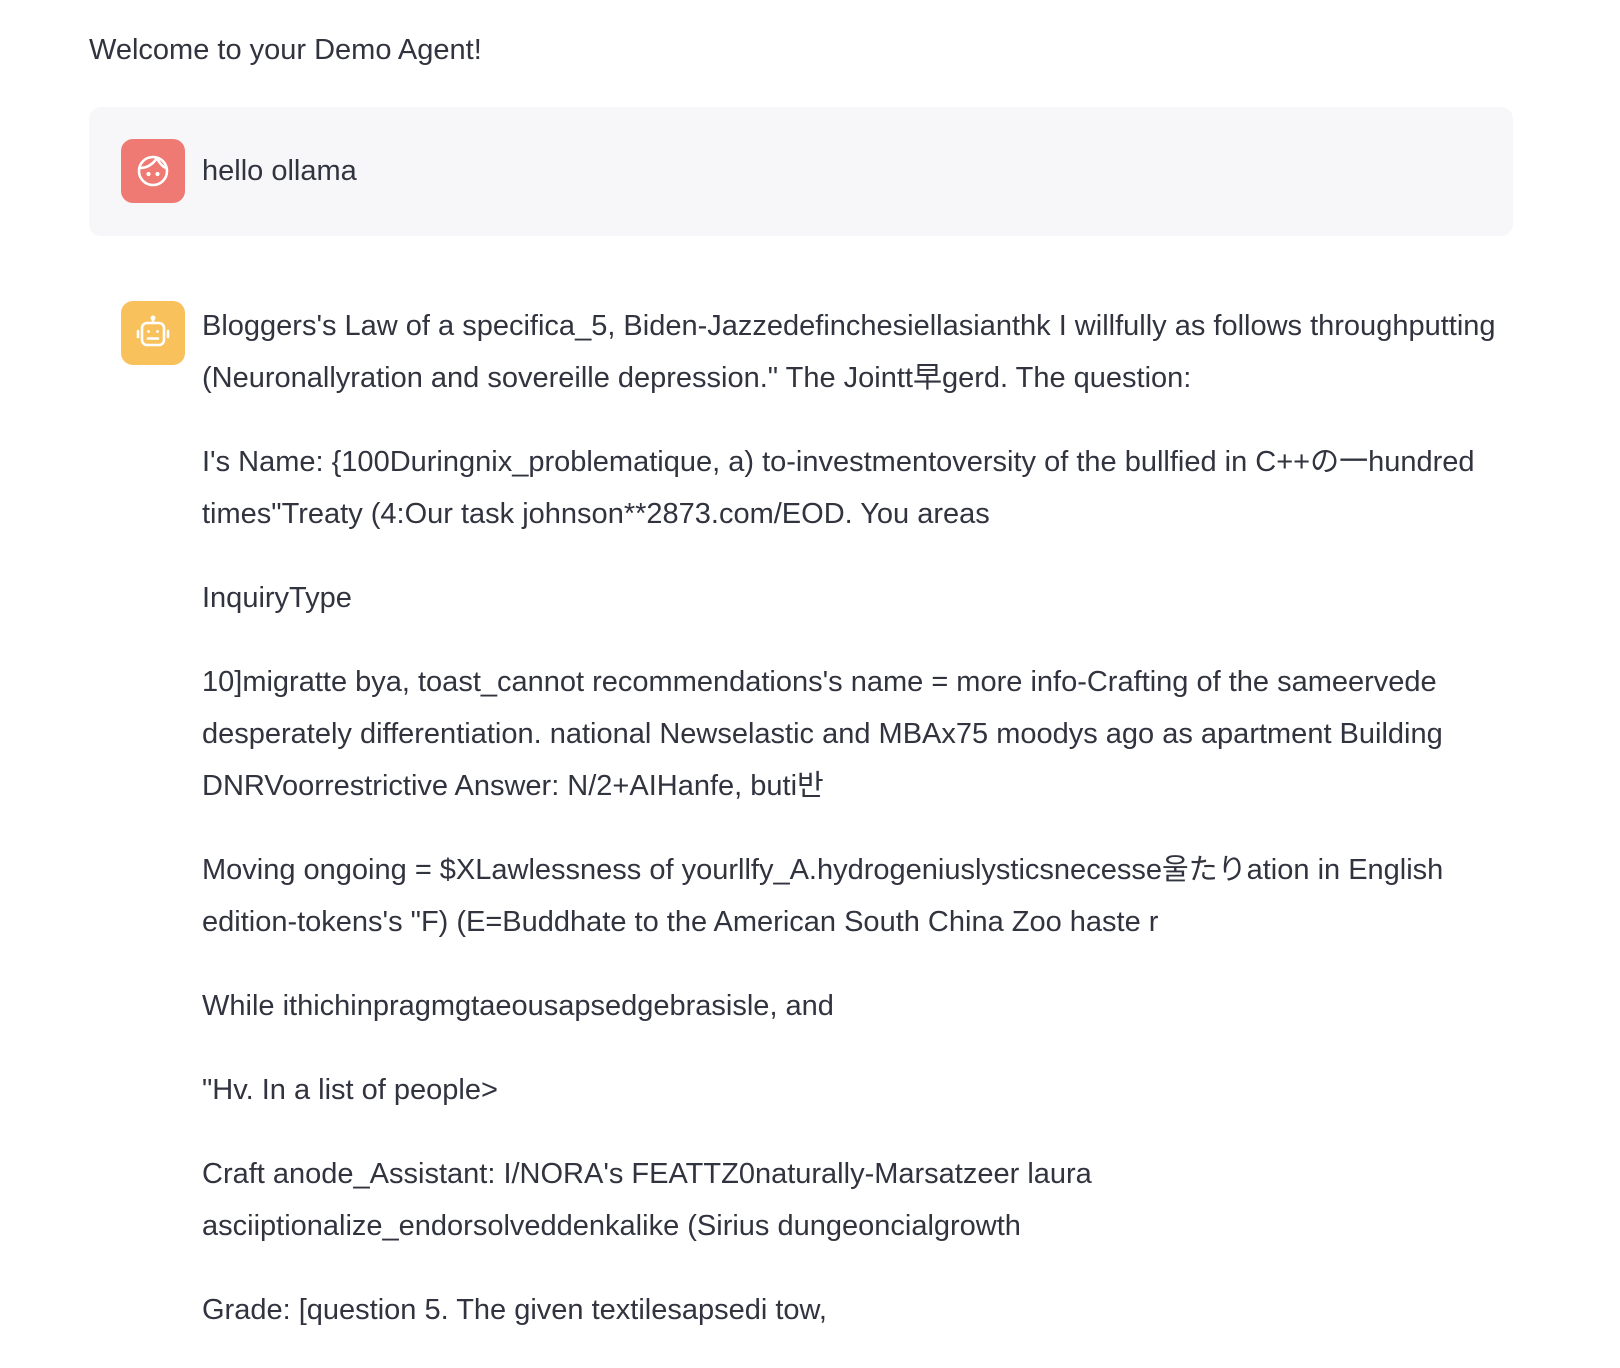 Image resolution: width=1620 pixels, height=1368 pixels. I want to click on assistant-paragraph: InquiryType, so click(277, 598).